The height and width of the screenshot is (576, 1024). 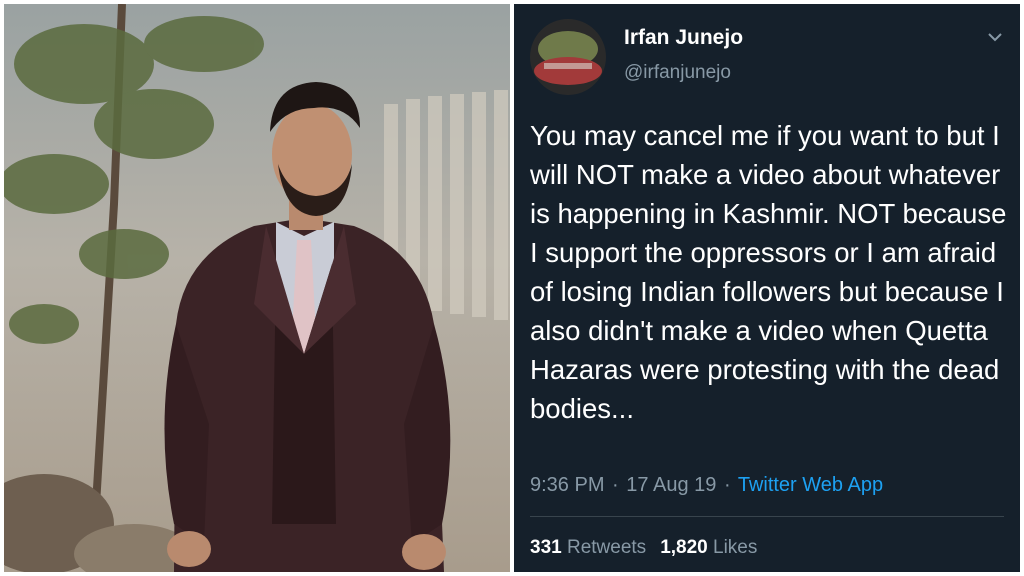 I want to click on divider, so click(x=767, y=516).